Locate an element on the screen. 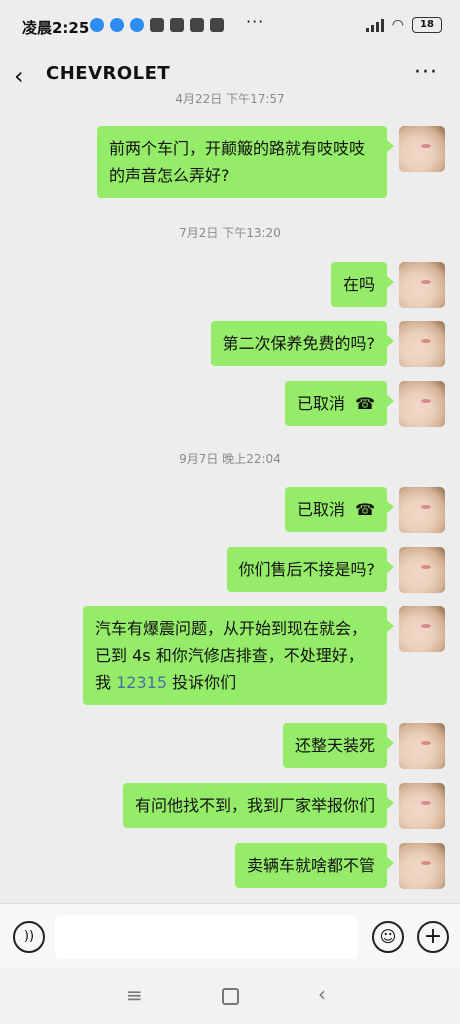  message-row: 有问他找不到，我到厂家举报你们 is located at coordinates (283, 806).